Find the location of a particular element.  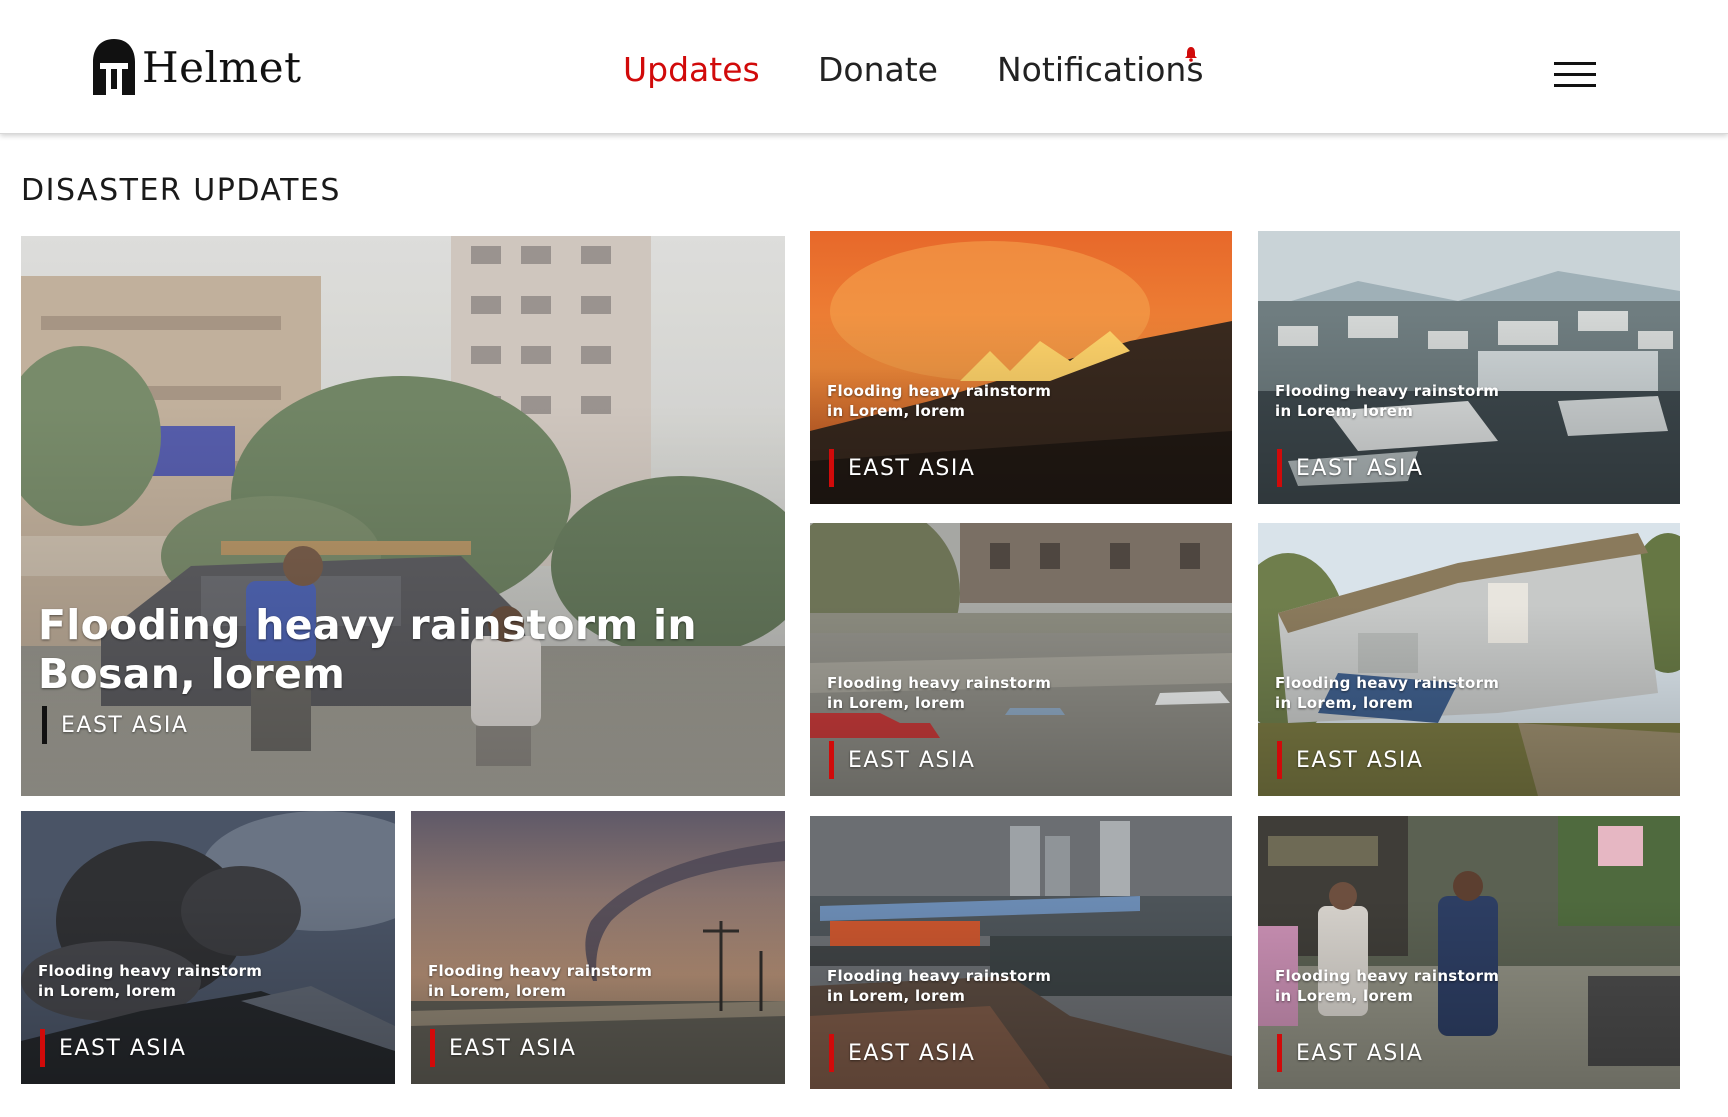

hamburger-menu-icon is located at coordinates (1575, 75).